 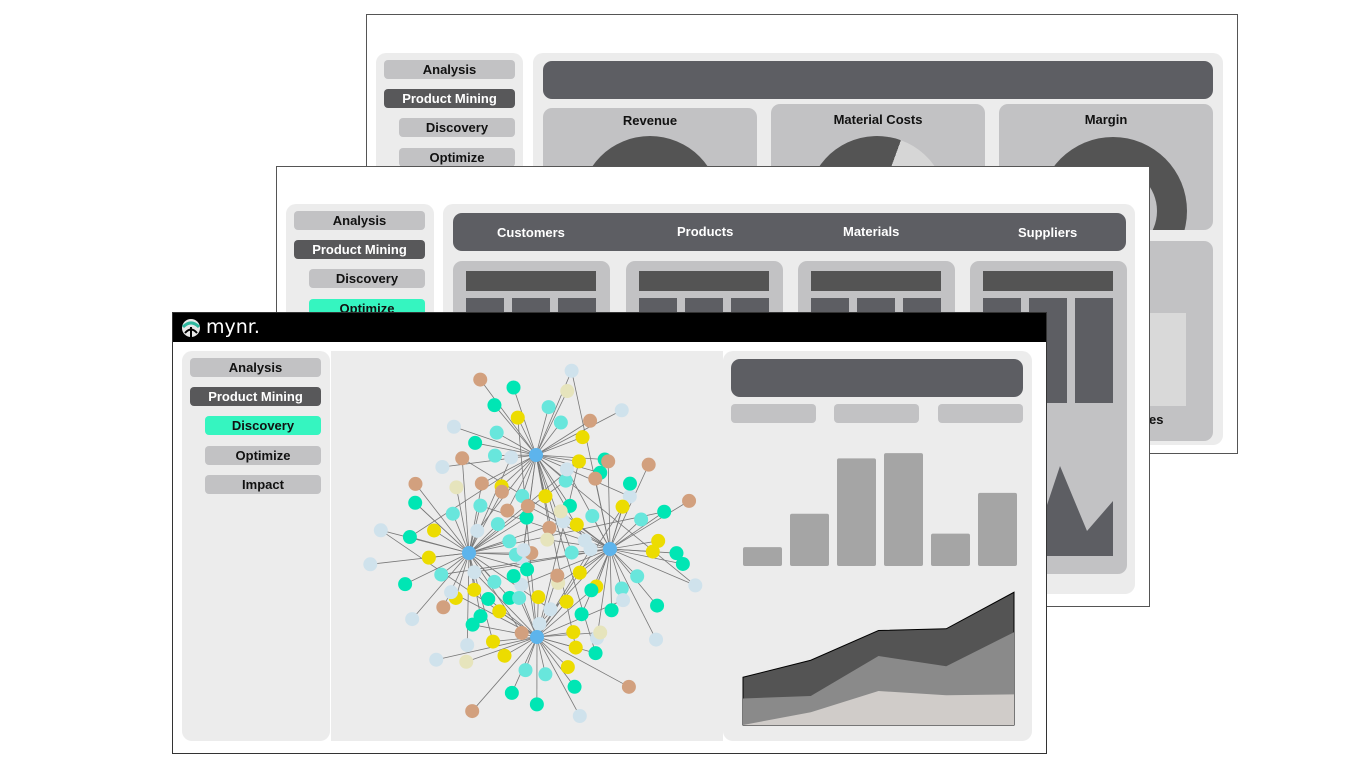 What do you see at coordinates (705, 231) in the screenshot?
I see `tab-products: Products` at bounding box center [705, 231].